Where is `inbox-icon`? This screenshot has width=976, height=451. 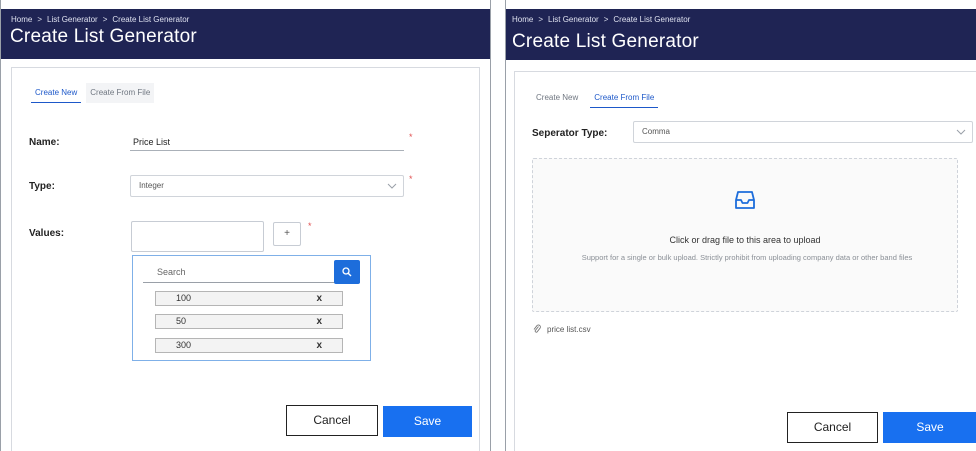
inbox-icon is located at coordinates (745, 200).